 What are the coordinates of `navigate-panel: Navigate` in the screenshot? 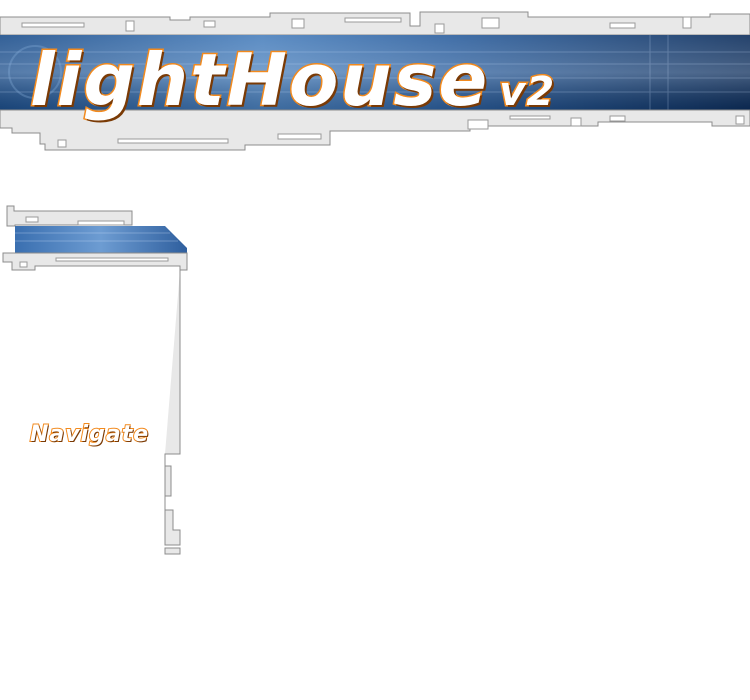 It's located at (100, 380).